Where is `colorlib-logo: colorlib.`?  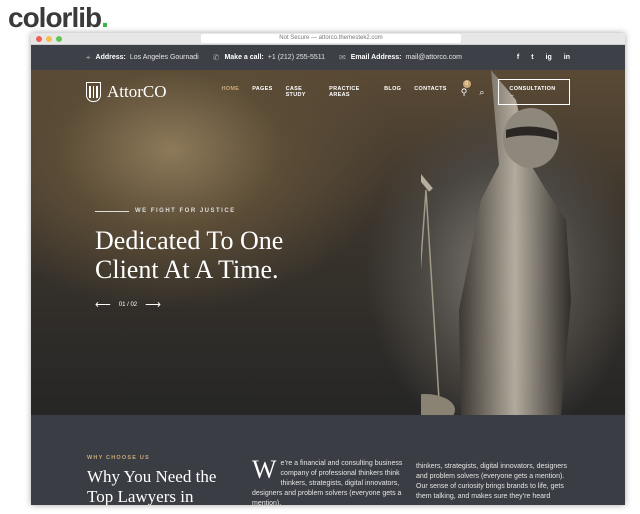
colorlib-logo: colorlib. is located at coordinates (58, 17).